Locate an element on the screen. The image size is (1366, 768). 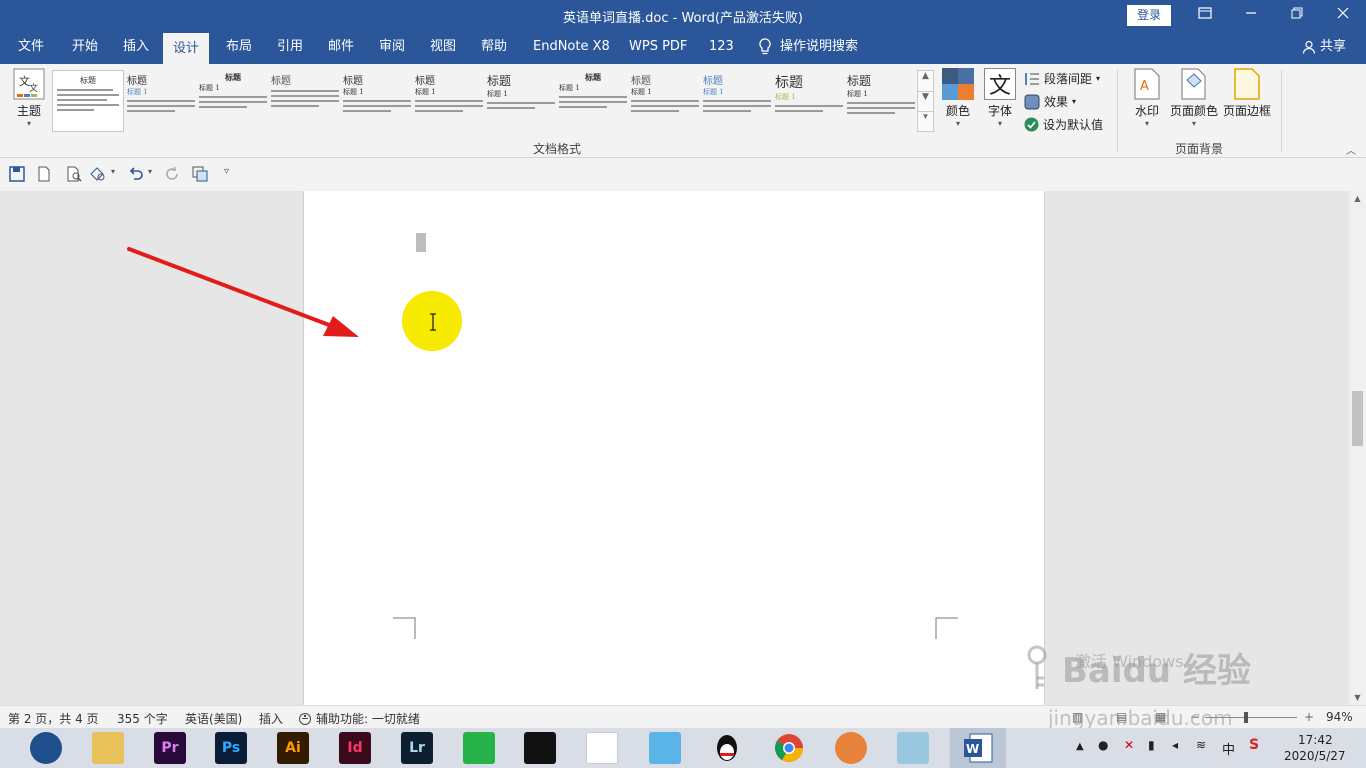
clock-date: 2020/5/27 is located at coordinates (1315, 756).